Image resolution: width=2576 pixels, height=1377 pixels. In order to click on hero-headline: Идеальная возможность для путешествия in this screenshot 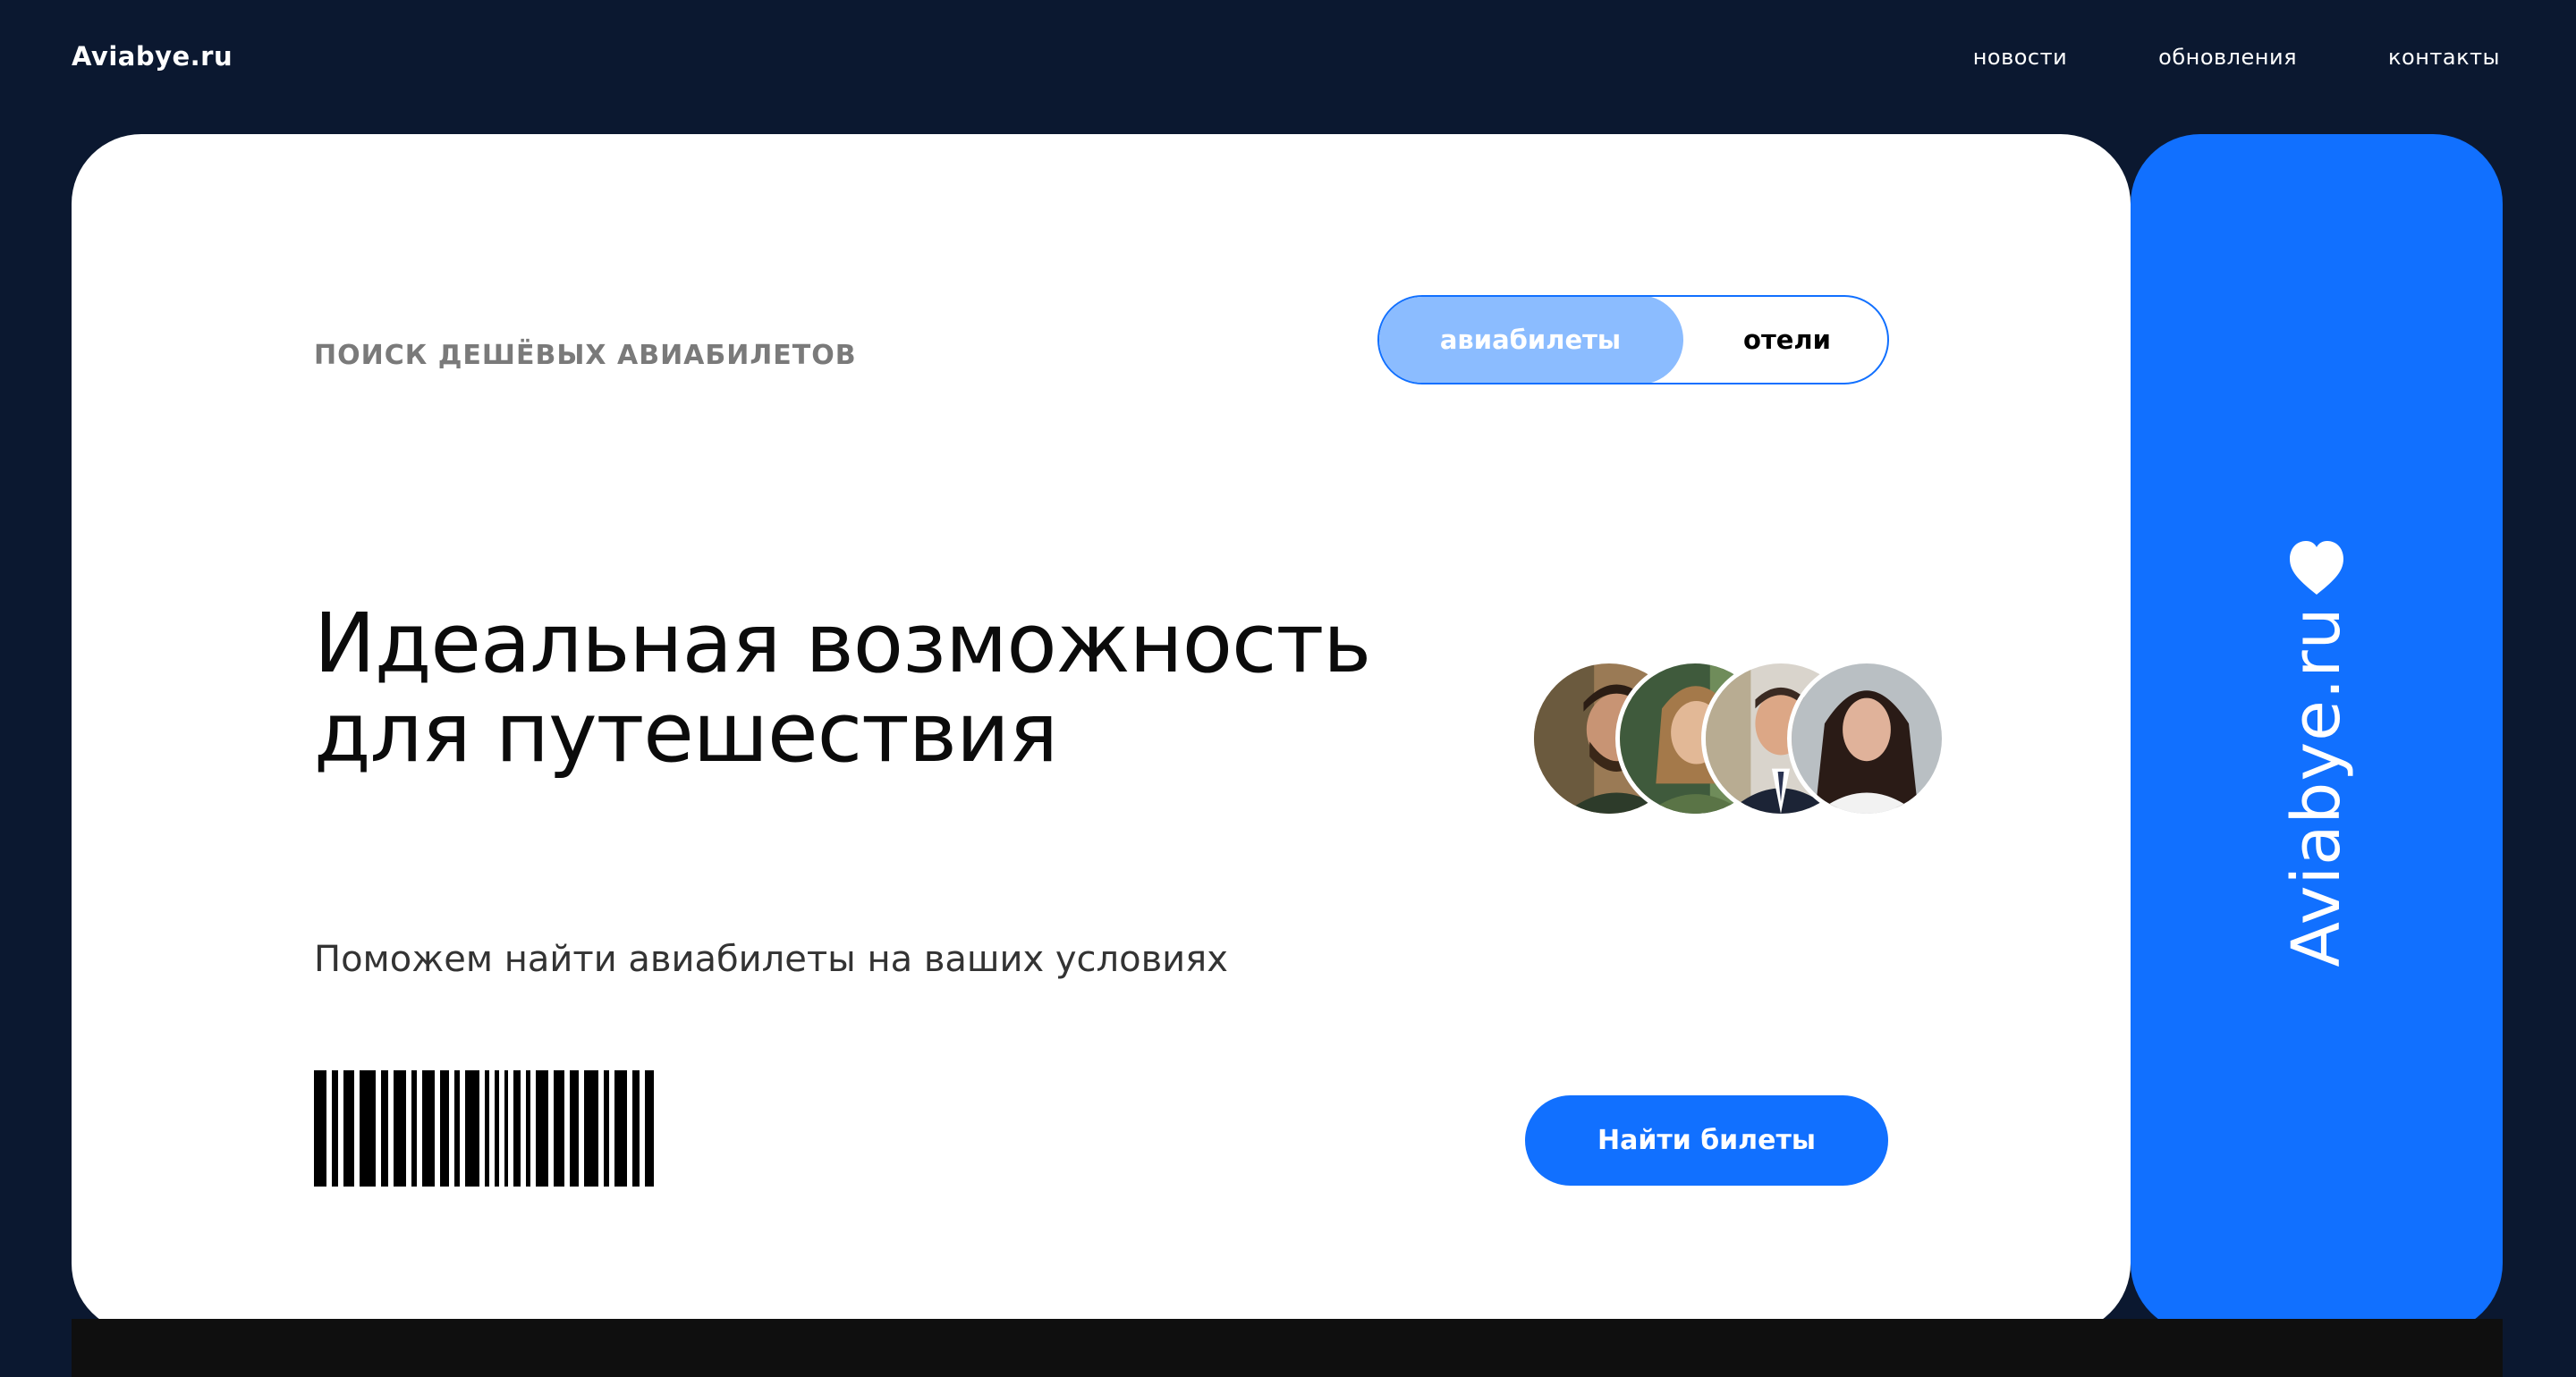, I will do `click(895, 688)`.